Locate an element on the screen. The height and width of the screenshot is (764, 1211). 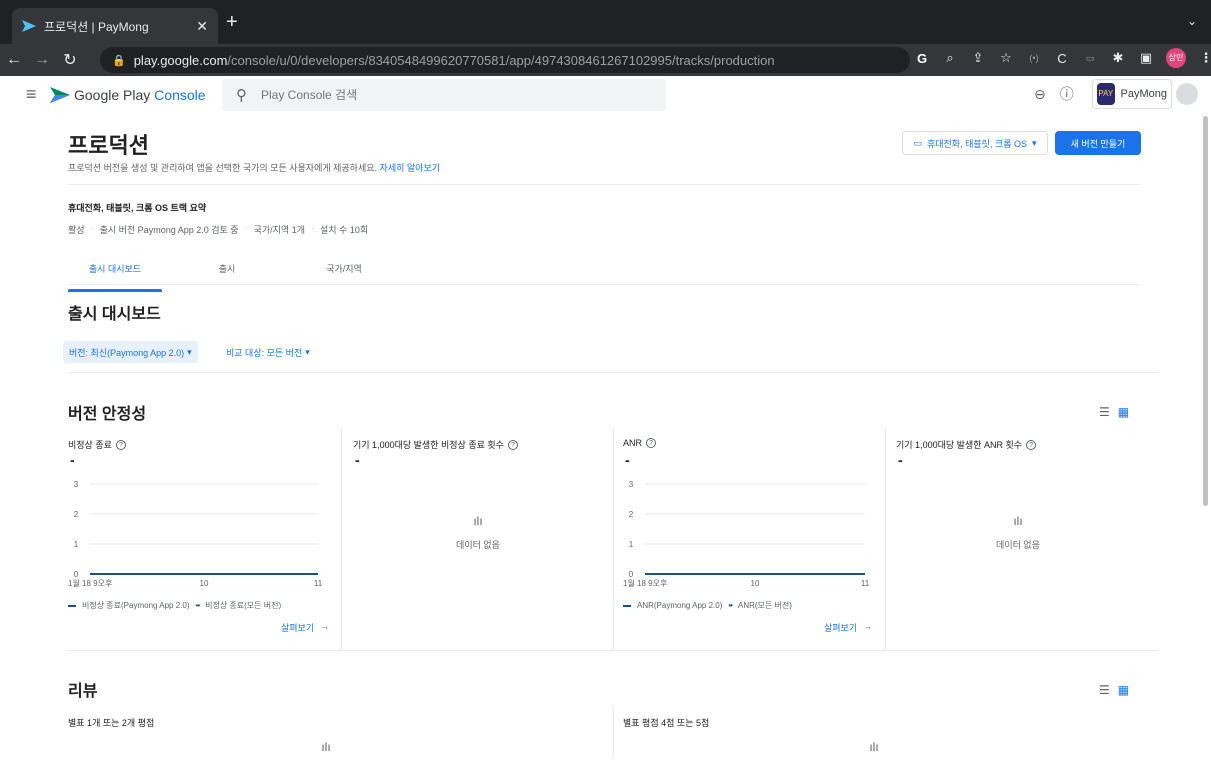
legend-entry: 비정상 종료(모든 버전) is located at coordinates (243, 605).